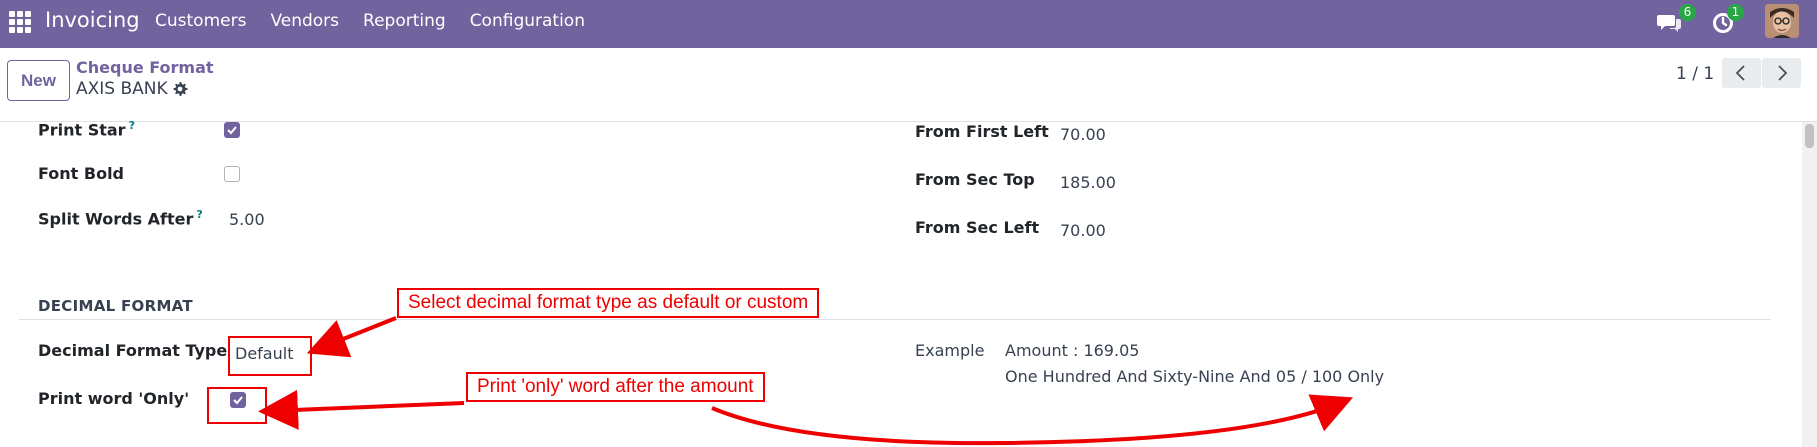 The width and height of the screenshot is (1817, 447). What do you see at coordinates (114, 398) in the screenshot?
I see `print-word-only-label: Print word 'Only'` at bounding box center [114, 398].